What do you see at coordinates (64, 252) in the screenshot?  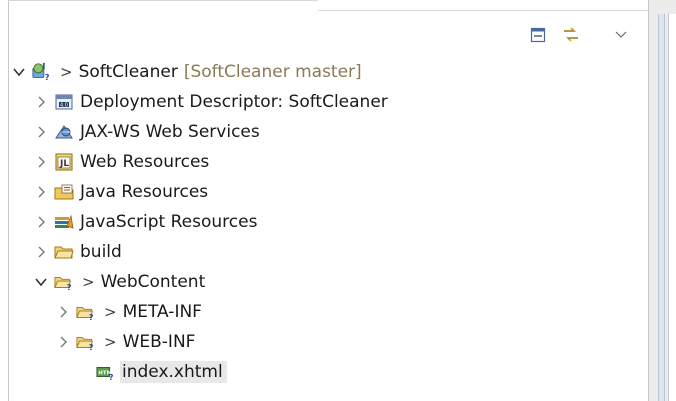 I see `folder-icon` at bounding box center [64, 252].